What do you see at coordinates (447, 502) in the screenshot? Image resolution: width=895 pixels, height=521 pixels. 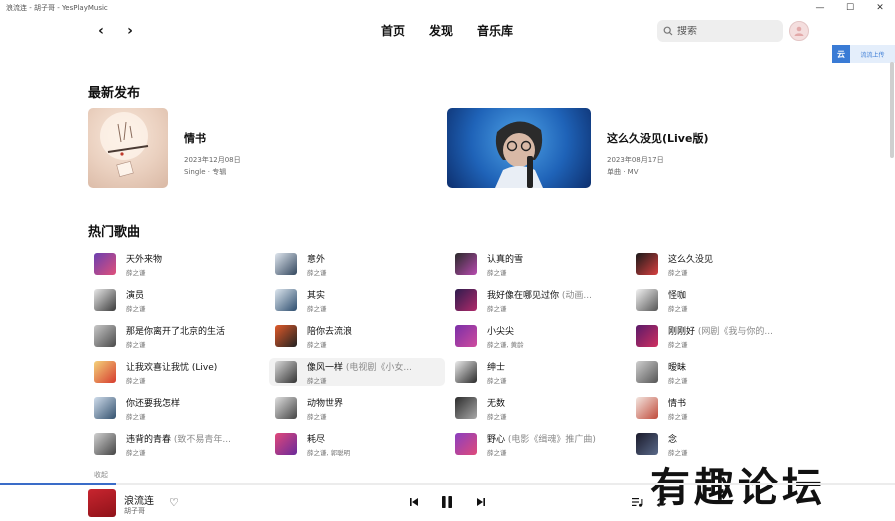 I see `pause-button` at bounding box center [447, 502].